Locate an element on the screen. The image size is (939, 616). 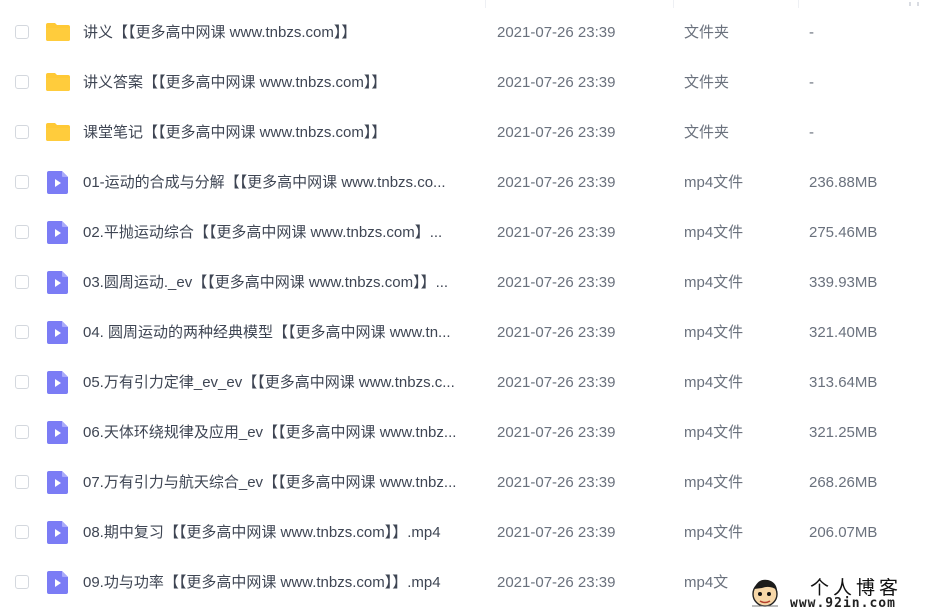
file-size: 275.46MB is located at coordinates (843, 232).